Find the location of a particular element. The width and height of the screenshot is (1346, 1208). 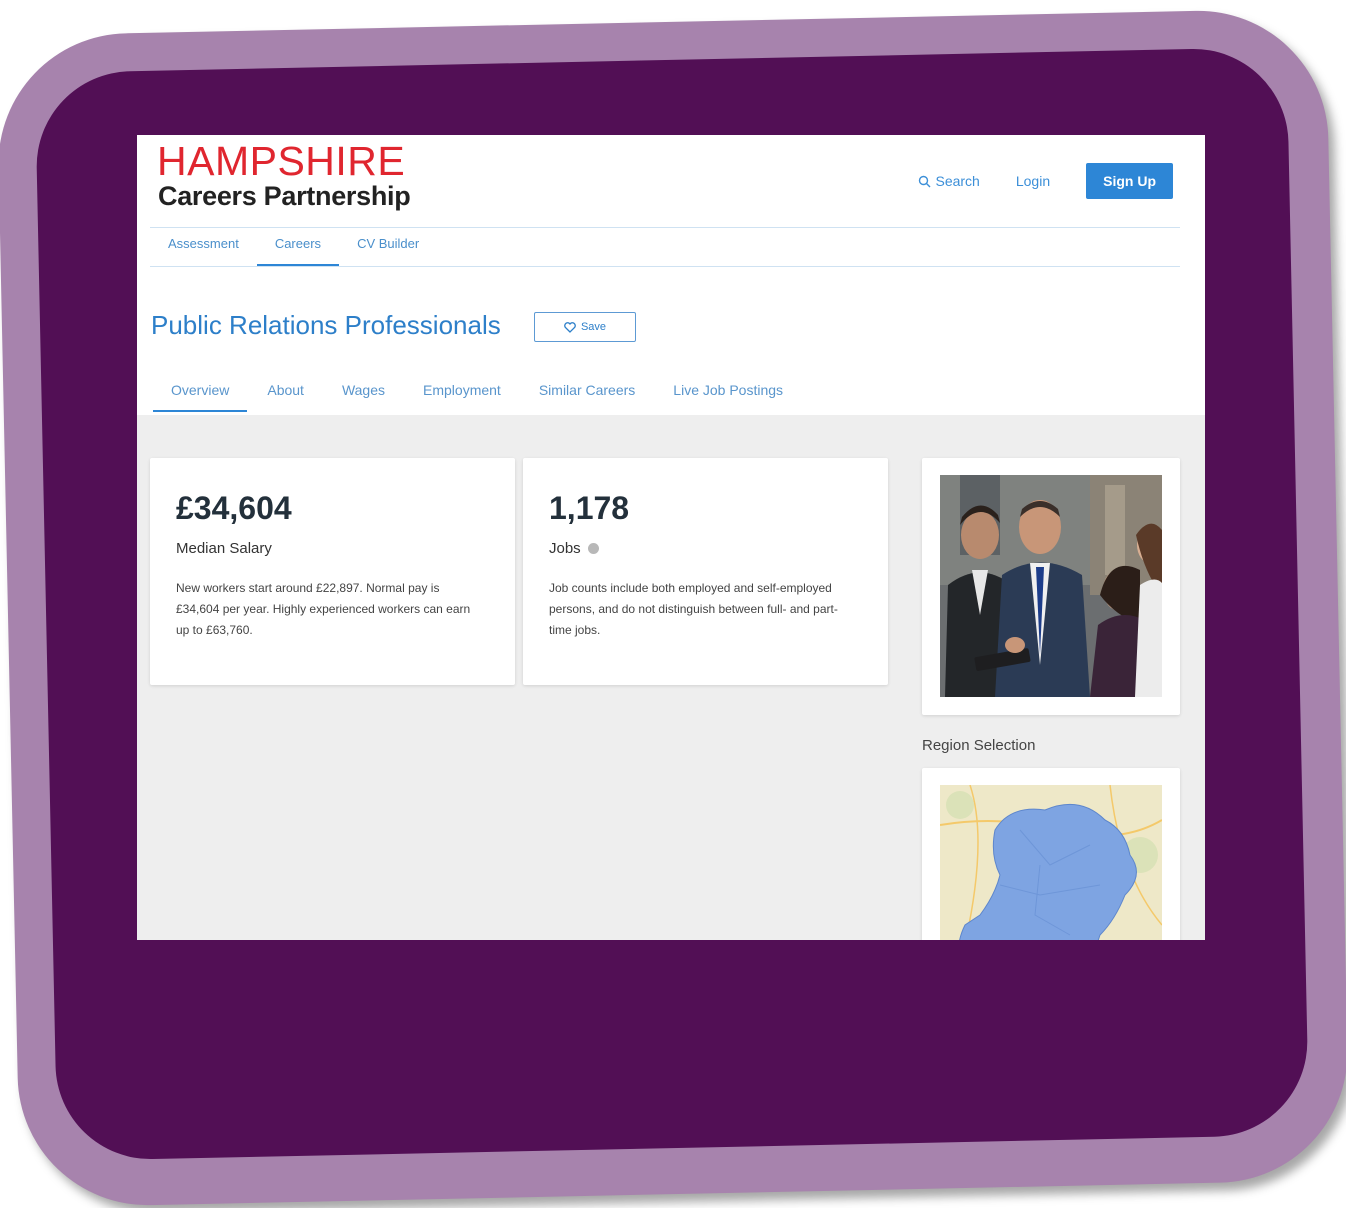

info-icon is located at coordinates (593, 548).